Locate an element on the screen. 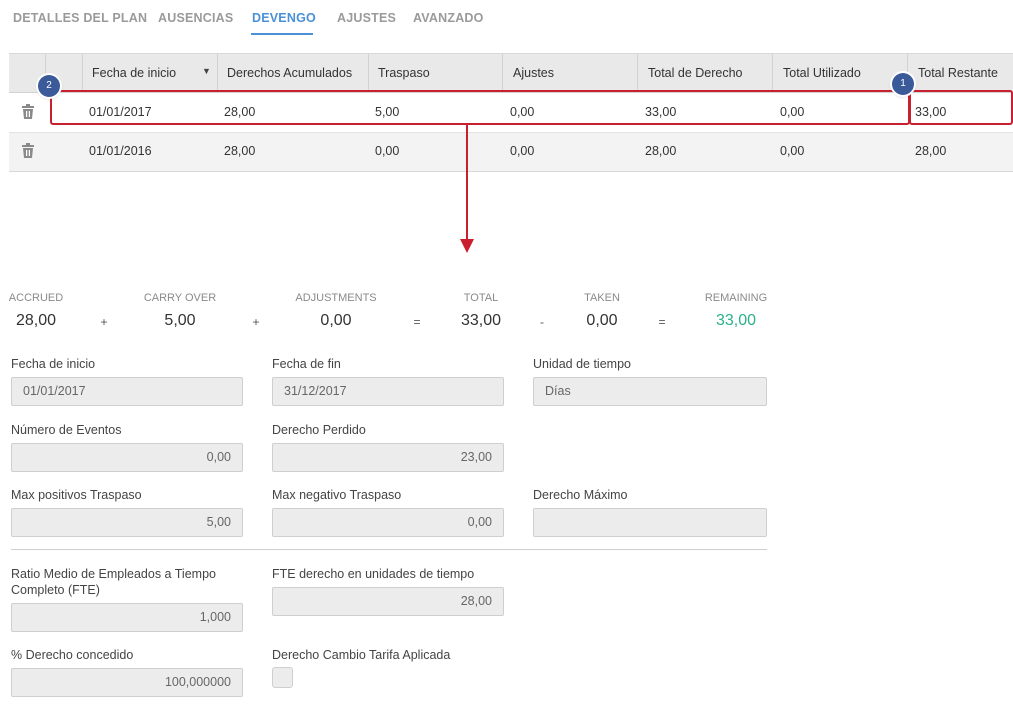 Image resolution: width=1013 pixels, height=712 pixels. derecho-maximo-field is located at coordinates (650, 522).